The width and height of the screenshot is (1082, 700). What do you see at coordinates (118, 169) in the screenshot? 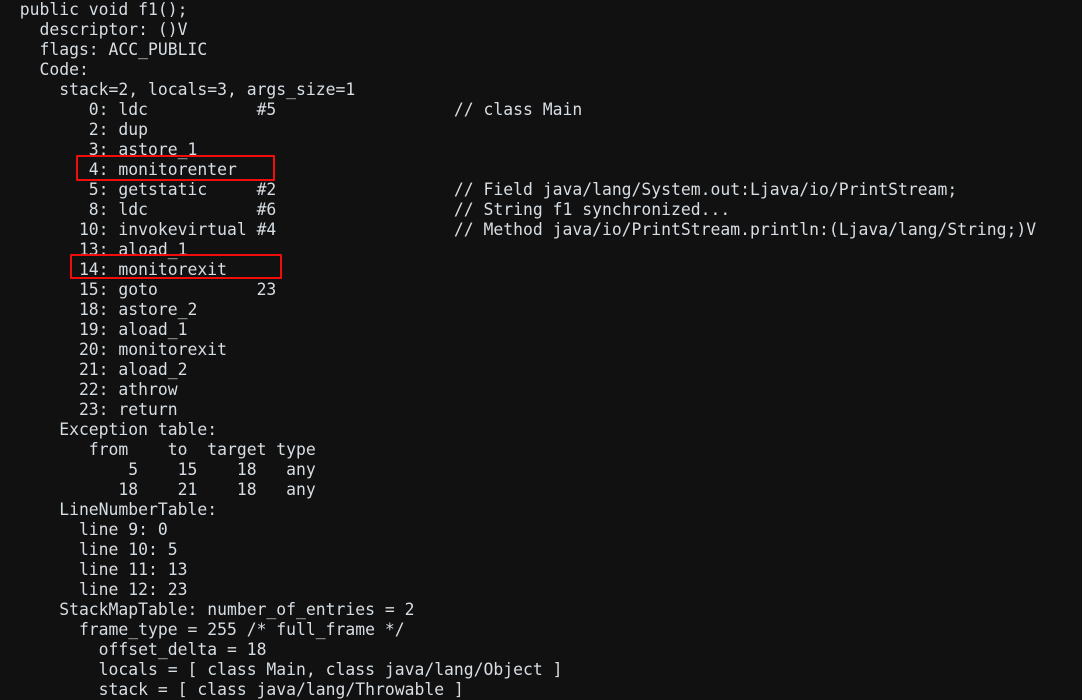
I see `code-line-monitorenter: 4: monitorenter` at bounding box center [118, 169].